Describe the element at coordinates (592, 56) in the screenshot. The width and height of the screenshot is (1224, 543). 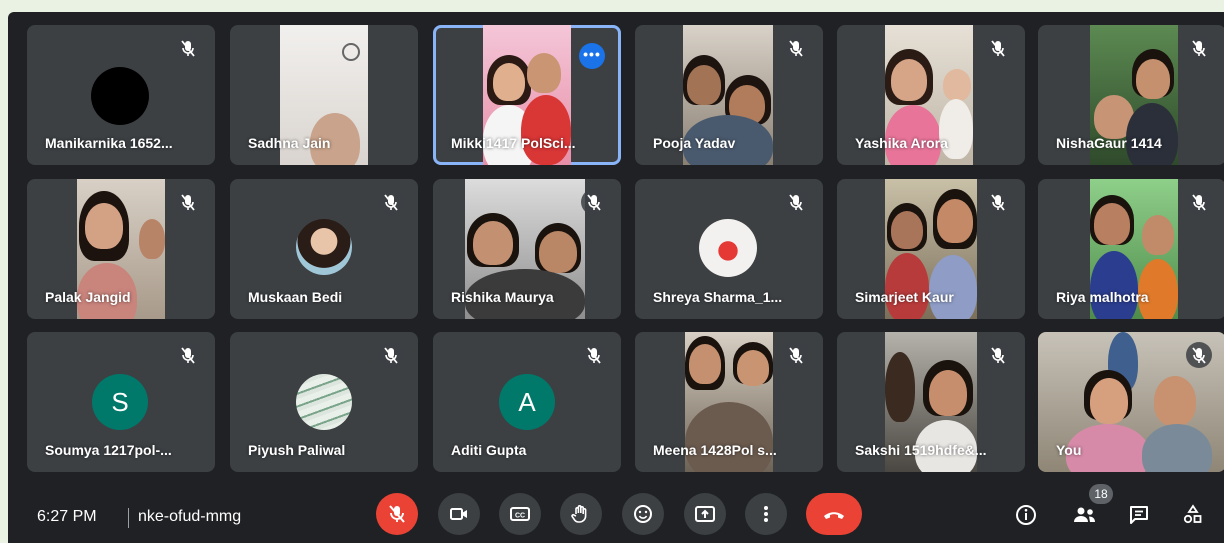
I see `more-options-icon: •••` at that location.